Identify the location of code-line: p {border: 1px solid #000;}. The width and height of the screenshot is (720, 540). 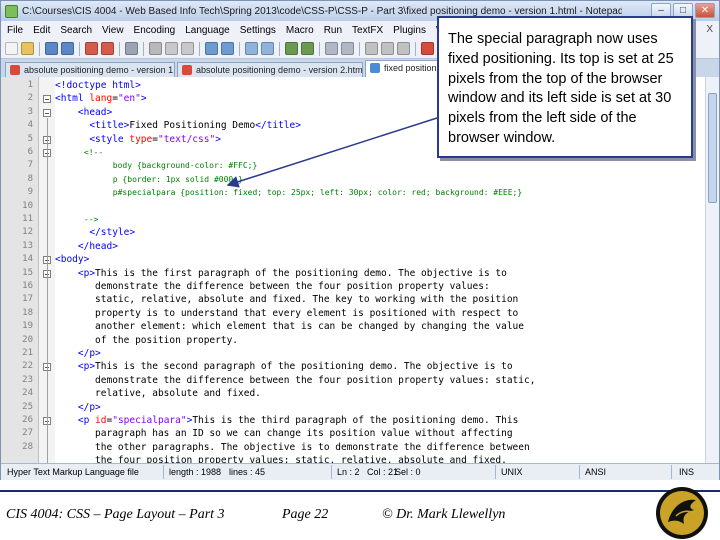
(149, 179).